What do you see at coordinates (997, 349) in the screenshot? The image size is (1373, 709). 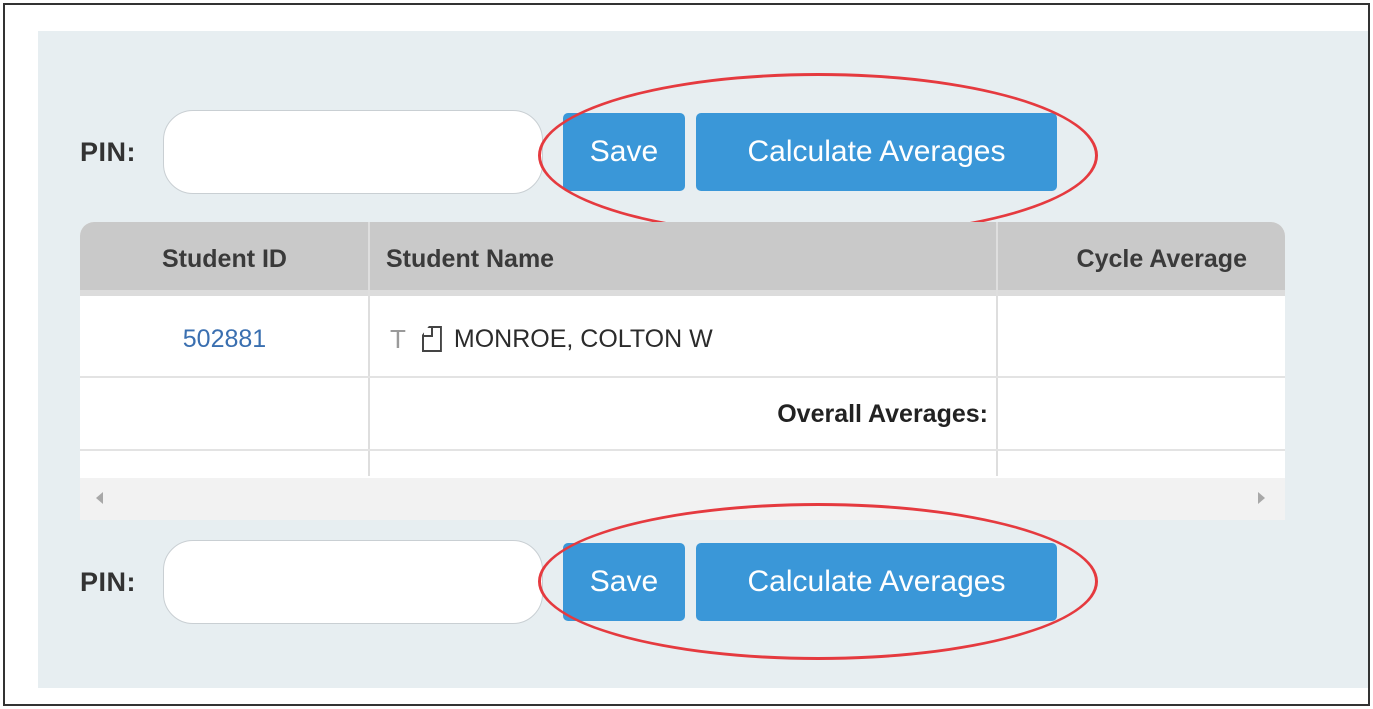 I see `column-divider` at bounding box center [997, 349].